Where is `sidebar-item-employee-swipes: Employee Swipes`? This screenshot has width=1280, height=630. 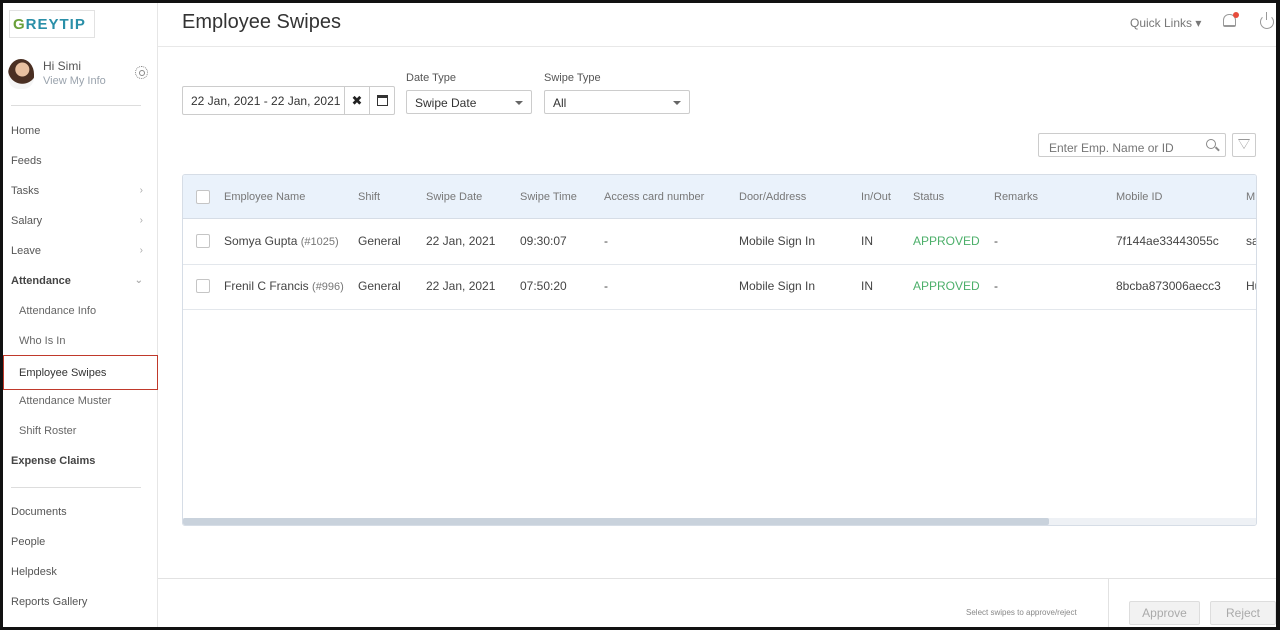
sidebar-item-employee-swipes: Employee Swipes is located at coordinates (80, 372).